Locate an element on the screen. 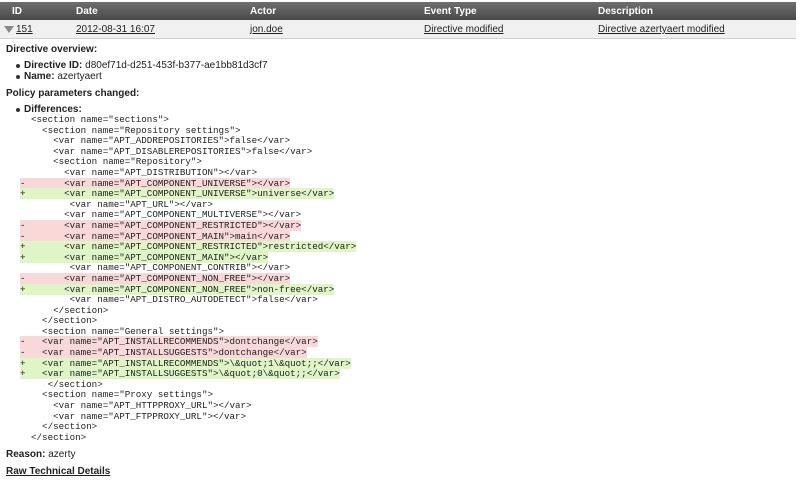 Image resolution: width=800 pixels, height=480 pixels. diff-text: <section name="Proxy settings"> is located at coordinates (116, 395).